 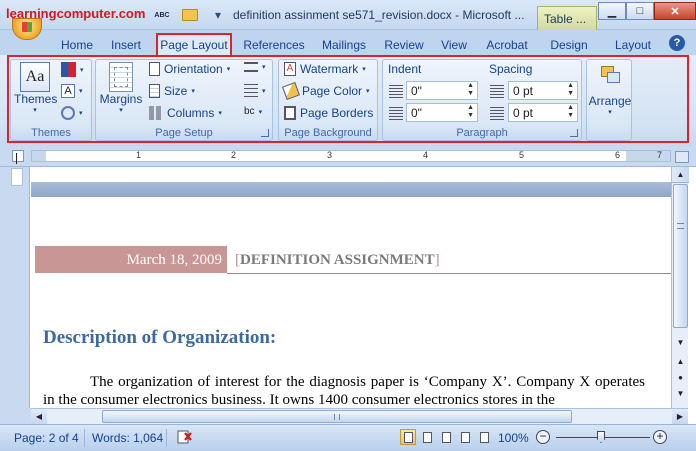 I want to click on indent-right-field: 0" ▲ ▼, so click(x=442, y=112).